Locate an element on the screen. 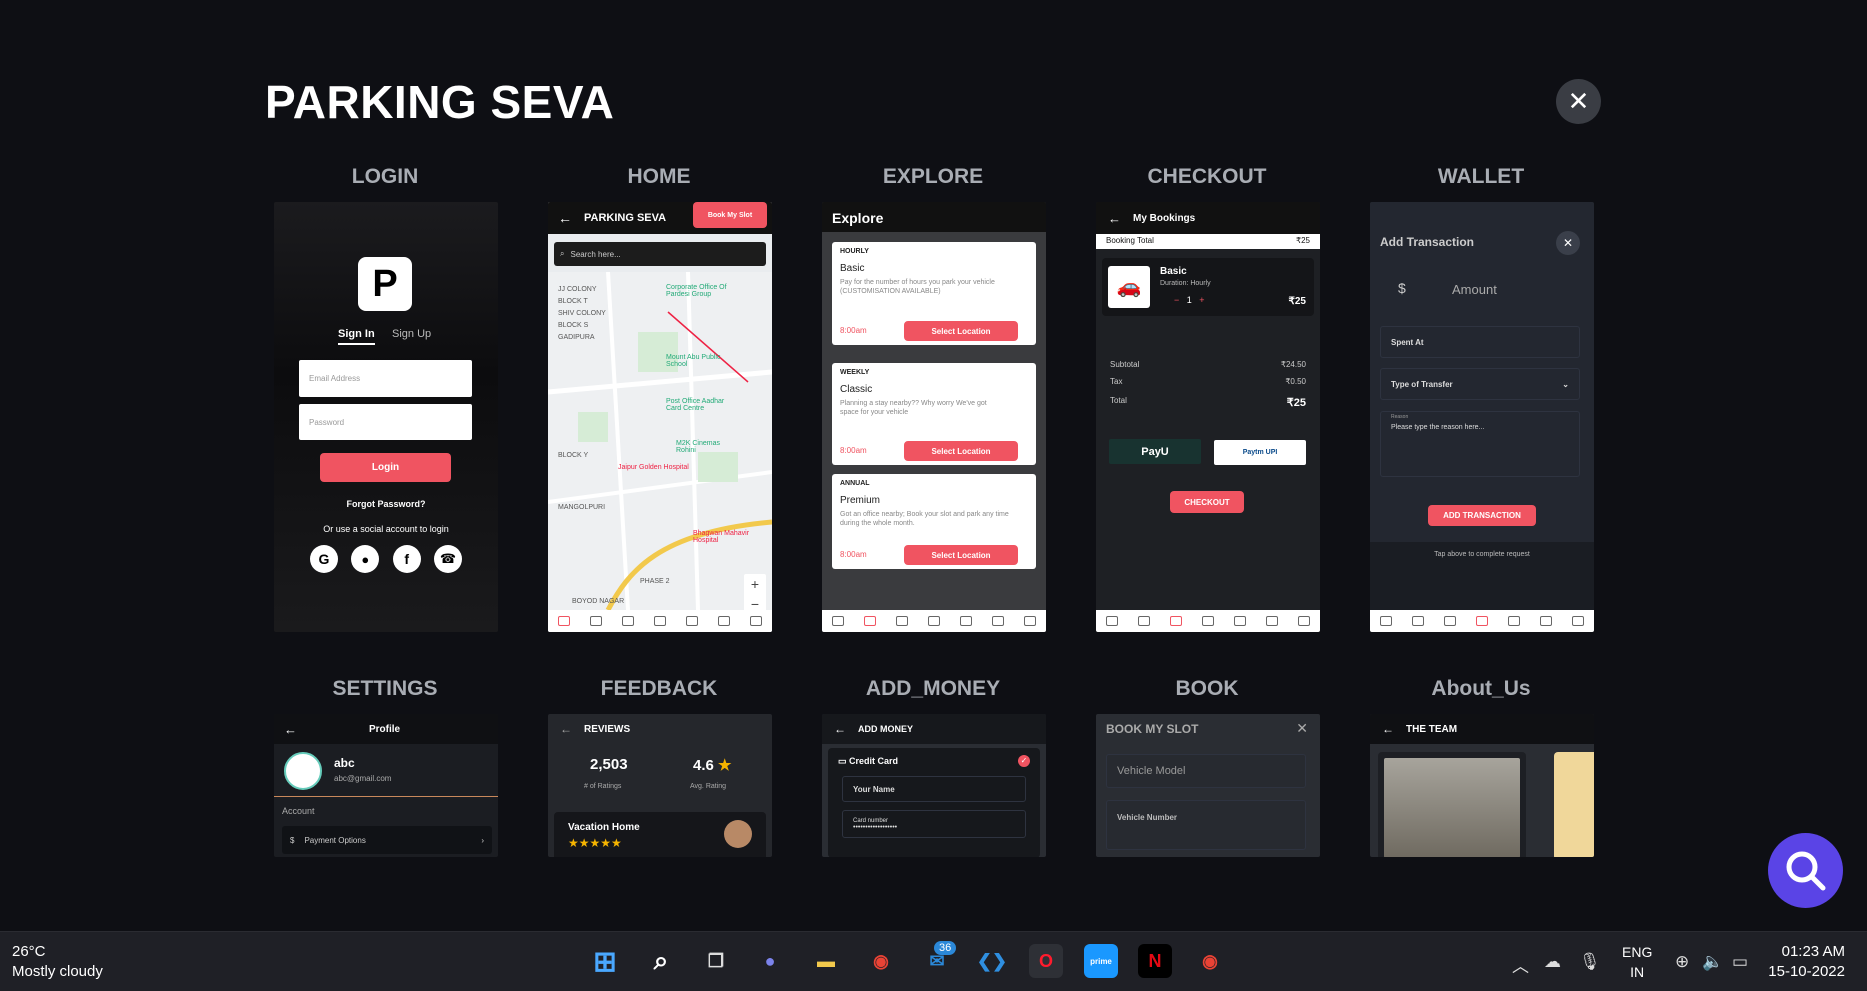 The image size is (1867, 991). profile-name: abc is located at coordinates (344, 763).